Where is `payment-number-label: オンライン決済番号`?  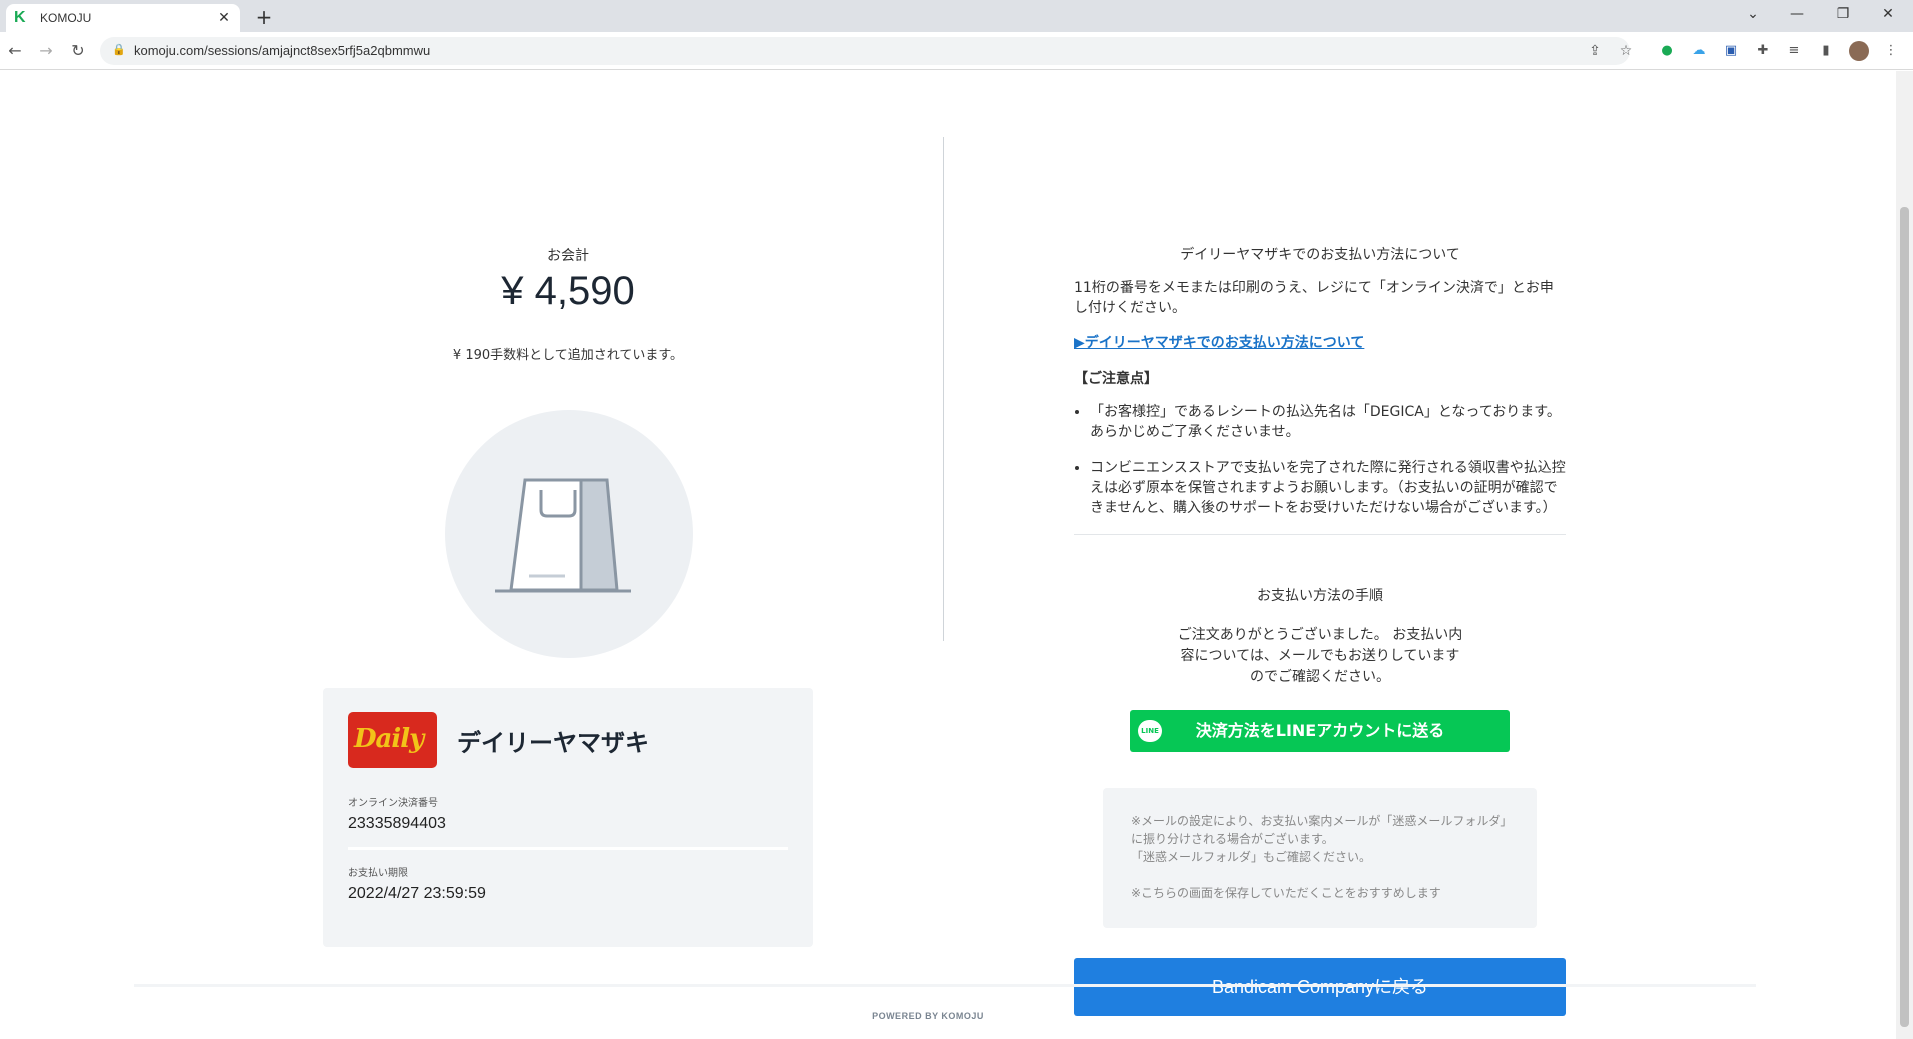 payment-number-label: オンライン決済番号 is located at coordinates (393, 803).